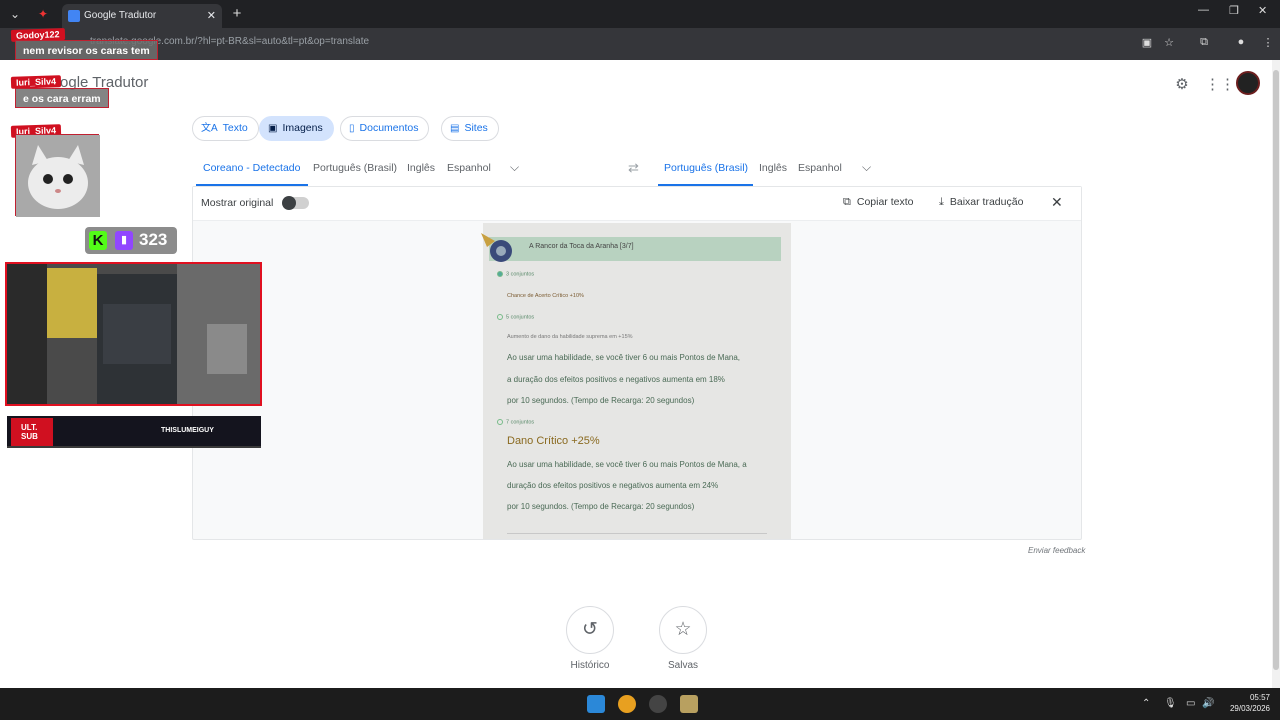 The height and width of the screenshot is (720, 1280). I want to click on set-5-label: 5 conjuntos, so click(515, 317).